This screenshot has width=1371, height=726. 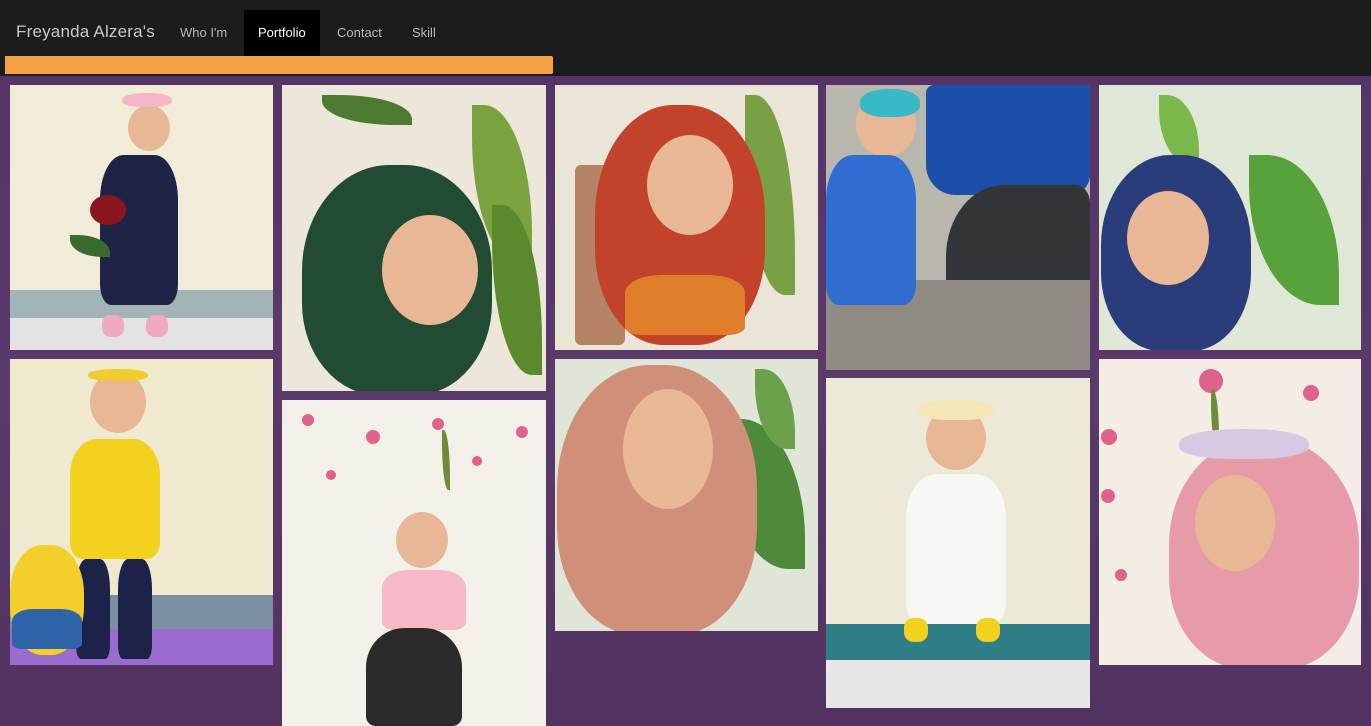 I want to click on photo-baby-striped-hijab, so click(x=686, y=217).